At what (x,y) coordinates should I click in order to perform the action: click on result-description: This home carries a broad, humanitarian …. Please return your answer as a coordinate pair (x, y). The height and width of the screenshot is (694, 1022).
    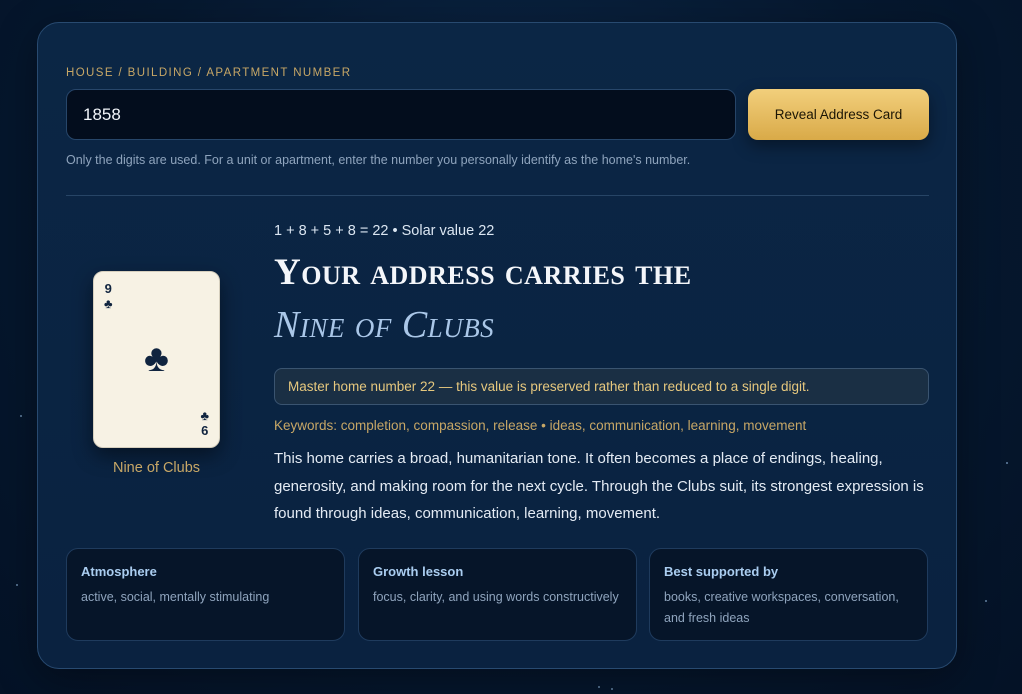
    Looking at the image, I should click on (599, 486).